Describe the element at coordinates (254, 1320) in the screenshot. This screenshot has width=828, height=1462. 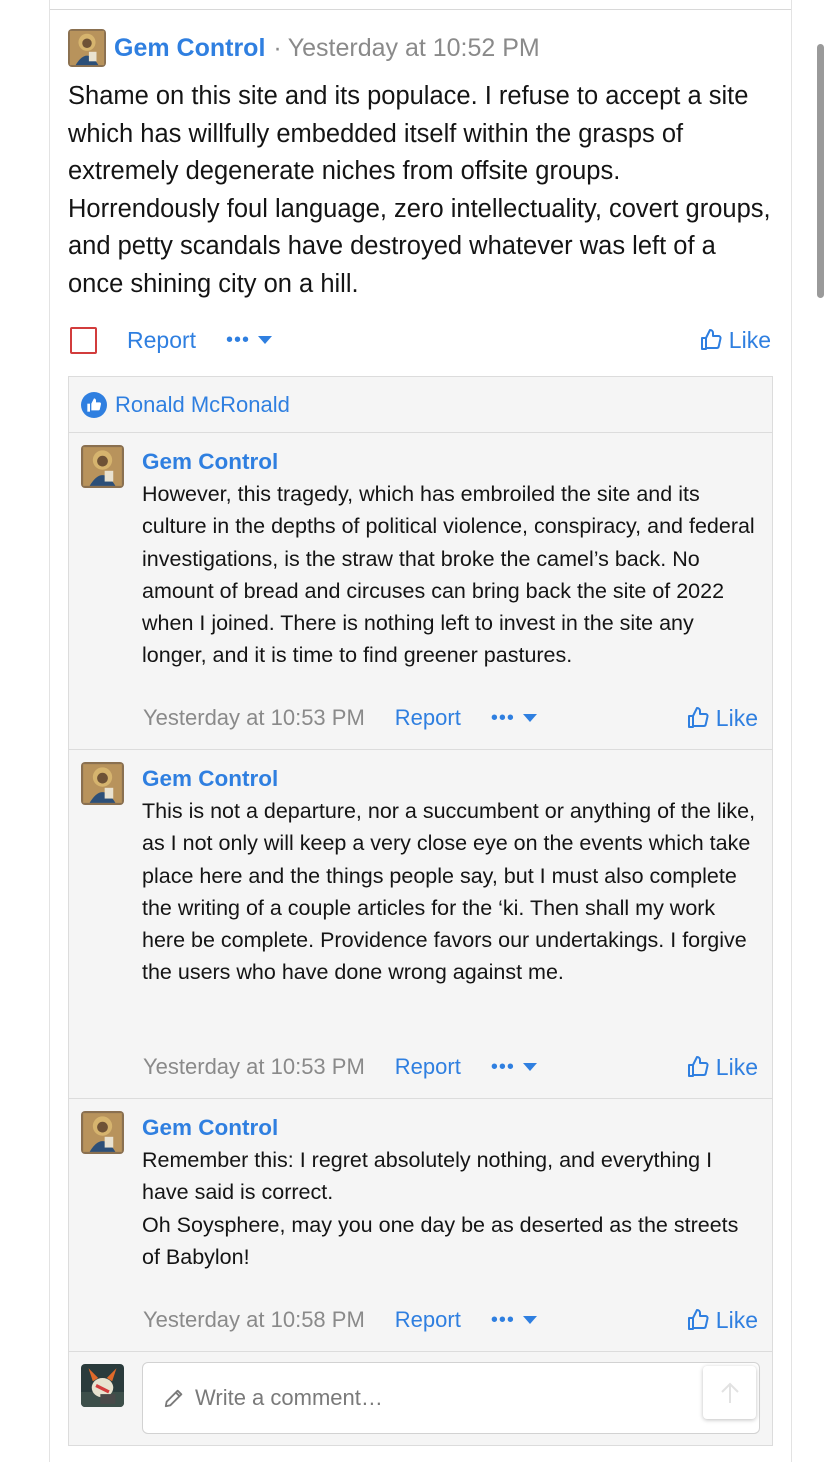
I see `comment-timestamp: Yesterday at 10:58 PM` at that location.